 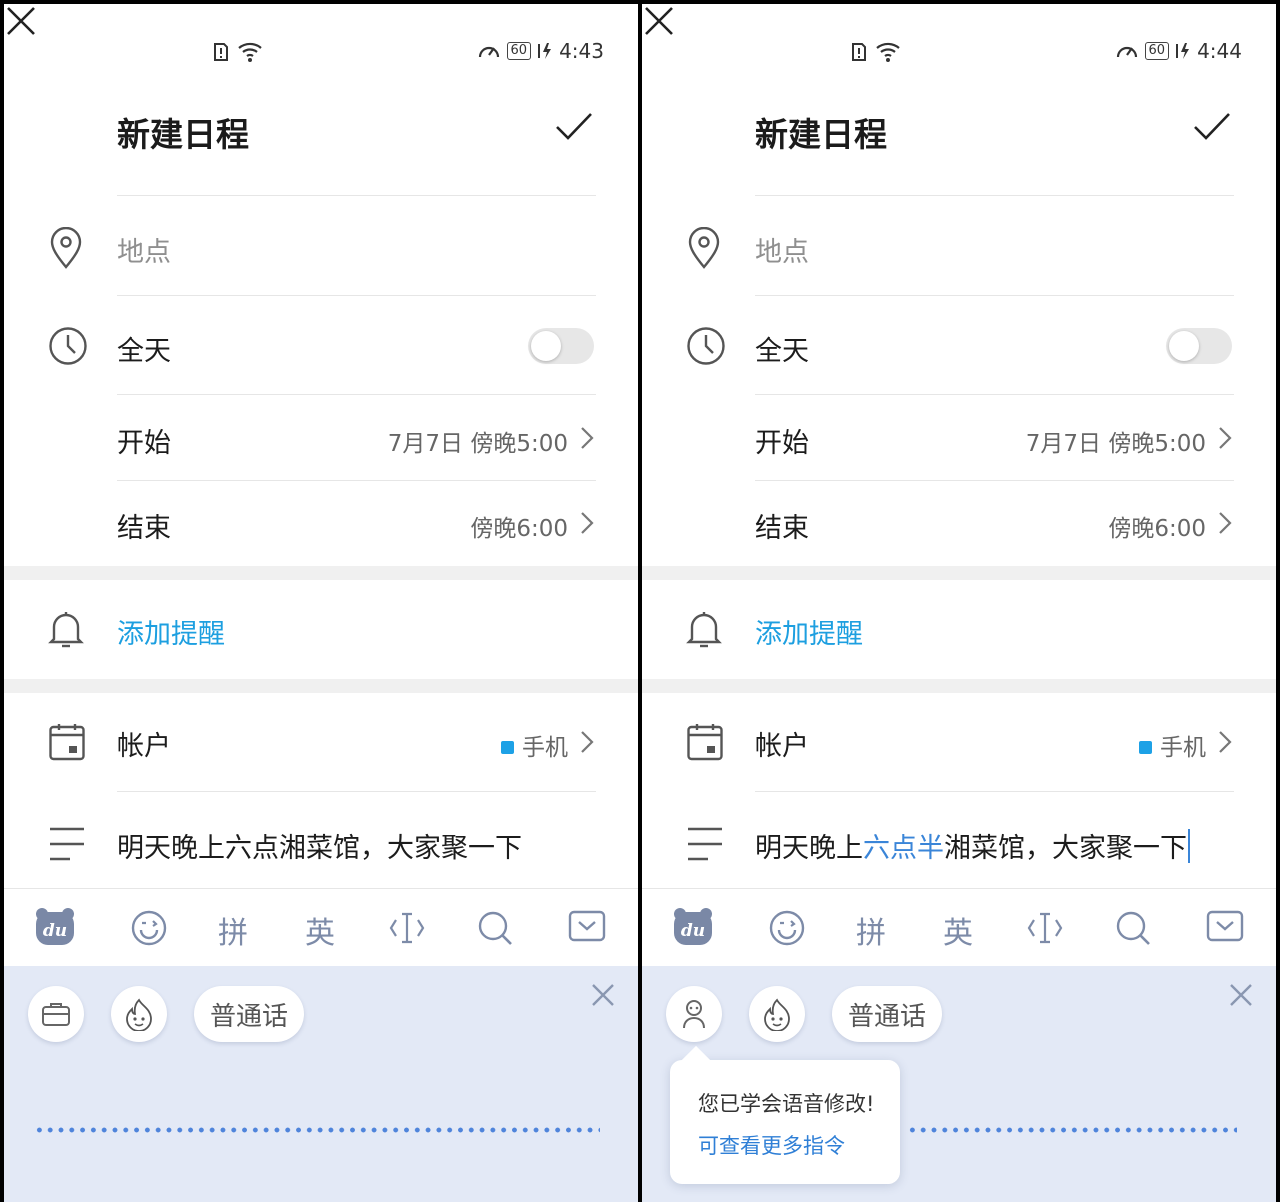 I want to click on battery-level: 60, so click(x=519, y=51).